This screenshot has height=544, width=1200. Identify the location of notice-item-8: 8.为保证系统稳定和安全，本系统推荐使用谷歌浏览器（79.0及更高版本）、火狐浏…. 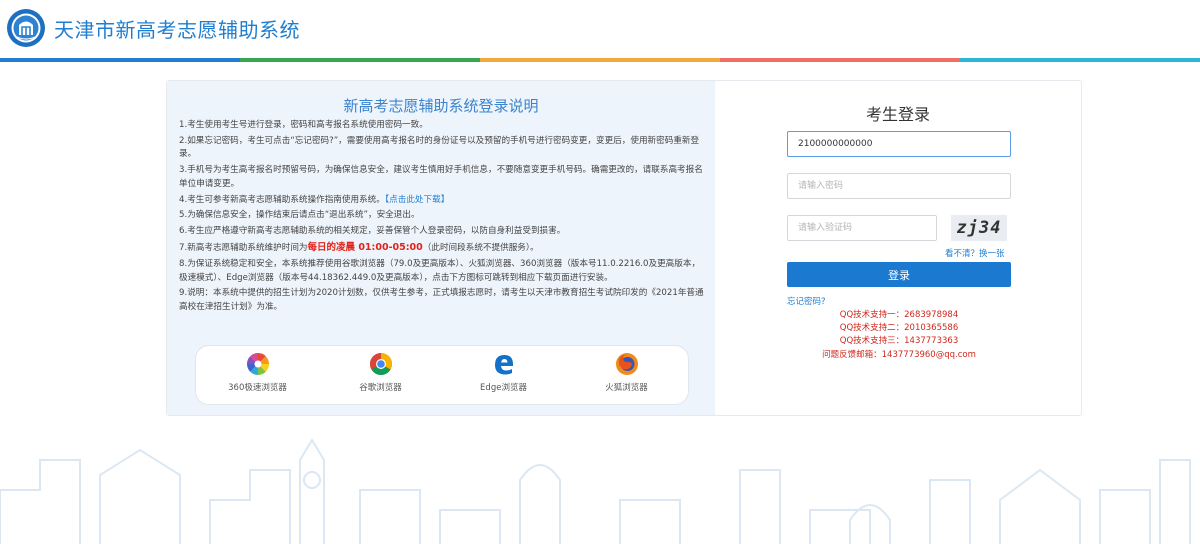
(440, 271).